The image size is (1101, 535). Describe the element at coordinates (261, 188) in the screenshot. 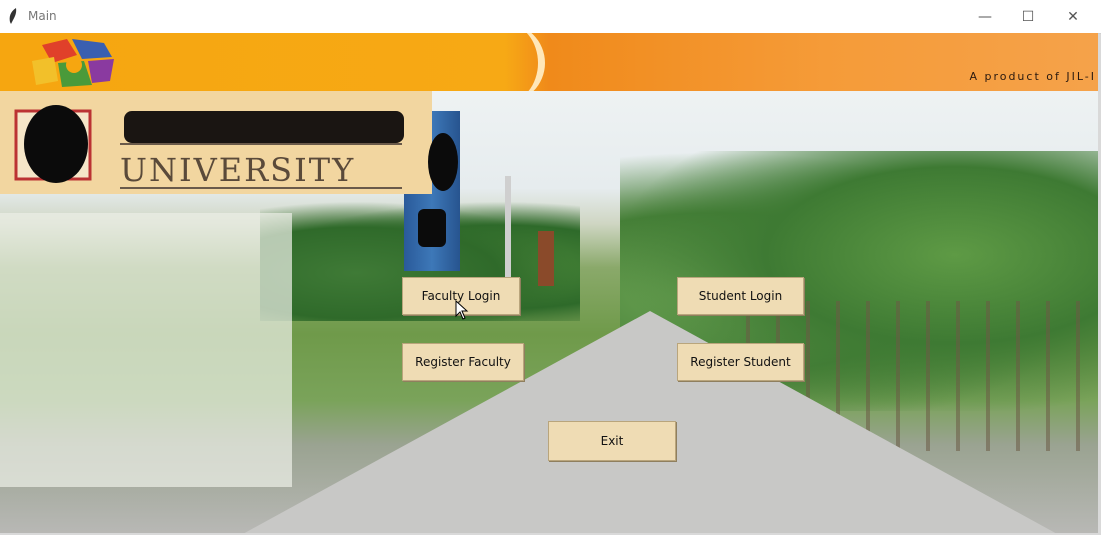

I see `header-rule-bottom` at that location.